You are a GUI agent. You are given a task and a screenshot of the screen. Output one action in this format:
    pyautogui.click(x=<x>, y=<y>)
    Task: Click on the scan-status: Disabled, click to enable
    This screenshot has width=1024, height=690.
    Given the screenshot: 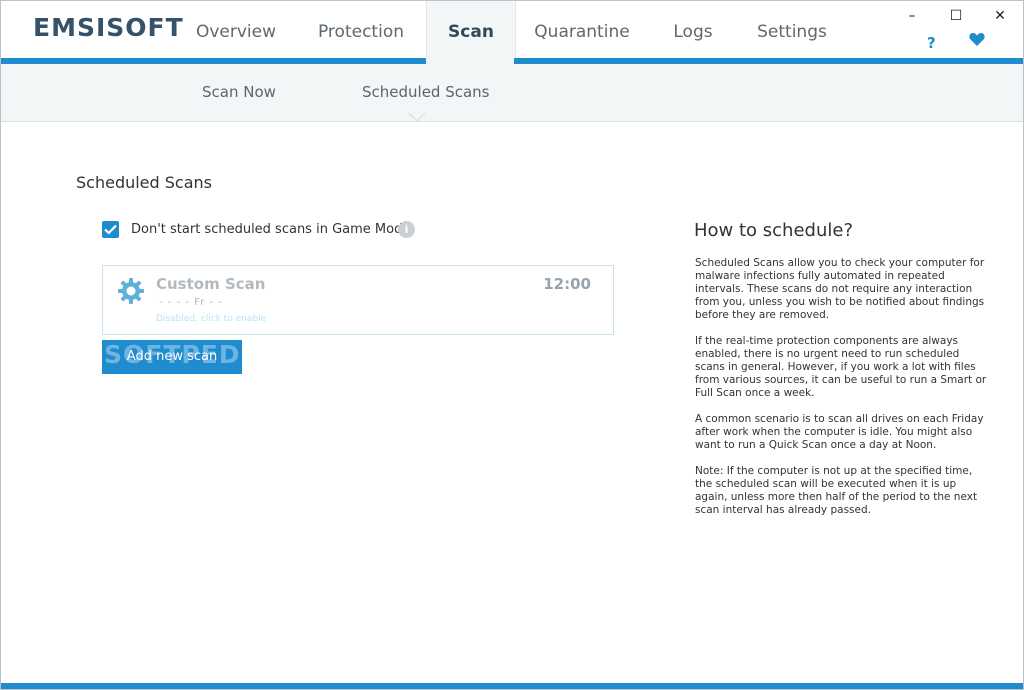 What is the action you would take?
    pyautogui.click(x=211, y=319)
    